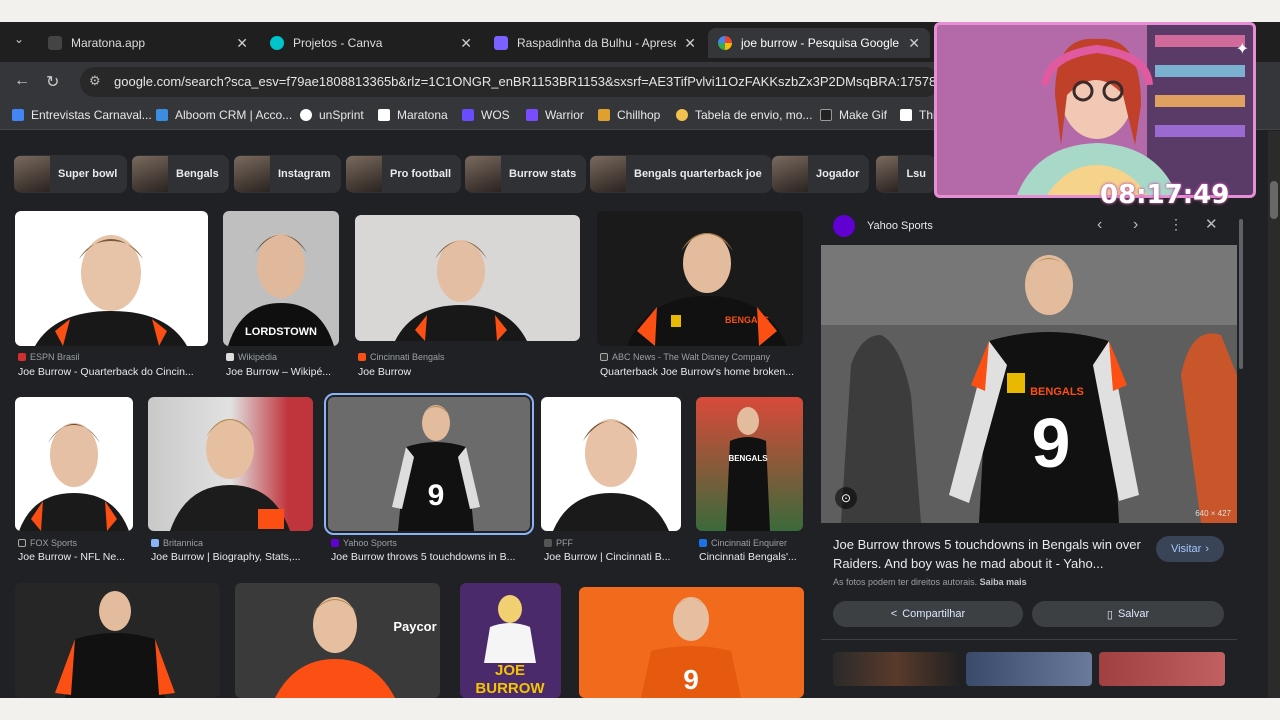  Describe the element at coordinates (1128, 614) in the screenshot. I see `save-button: ▯ Salvar` at that location.